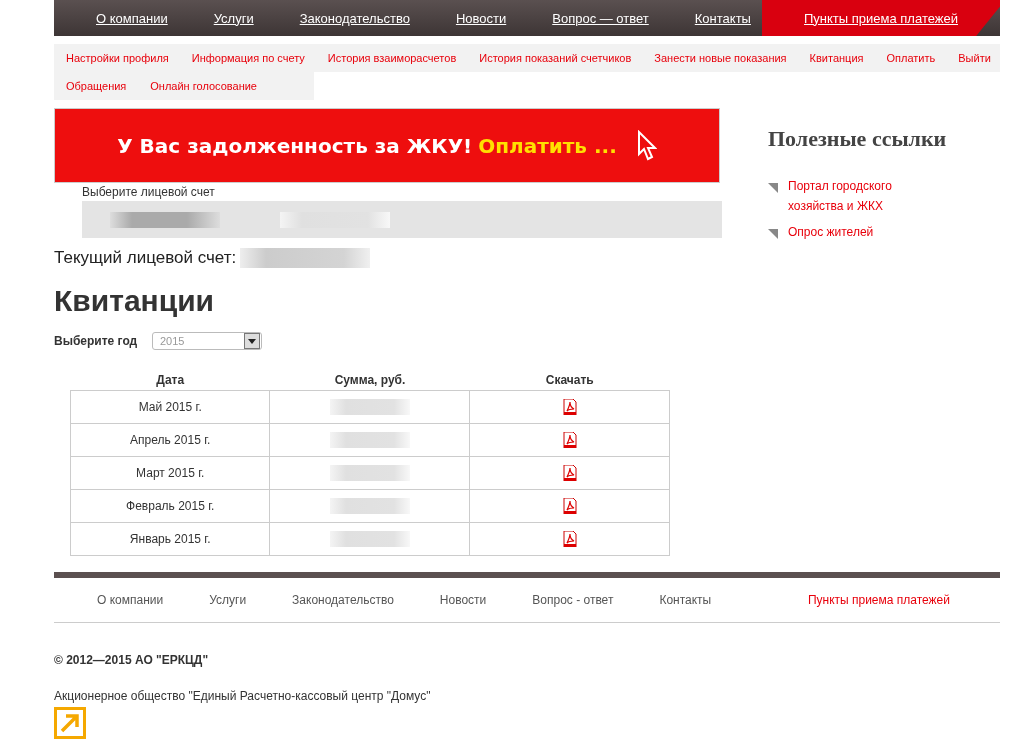  I want to click on footer-link: Пункты приема платежей, so click(878, 600).